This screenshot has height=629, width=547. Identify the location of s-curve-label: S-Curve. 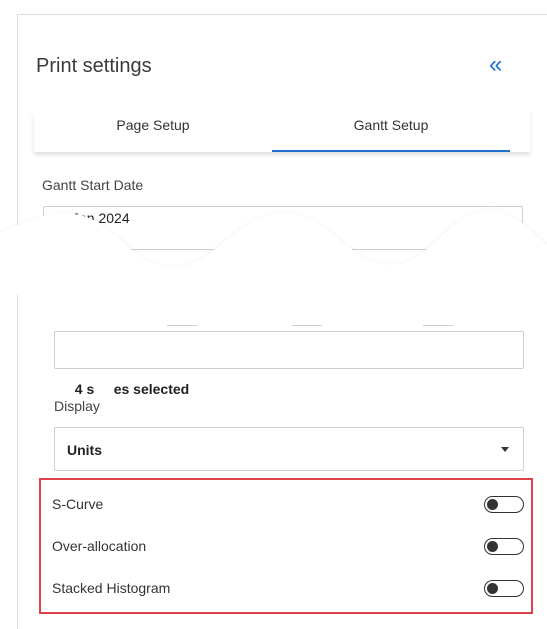
(78, 504).